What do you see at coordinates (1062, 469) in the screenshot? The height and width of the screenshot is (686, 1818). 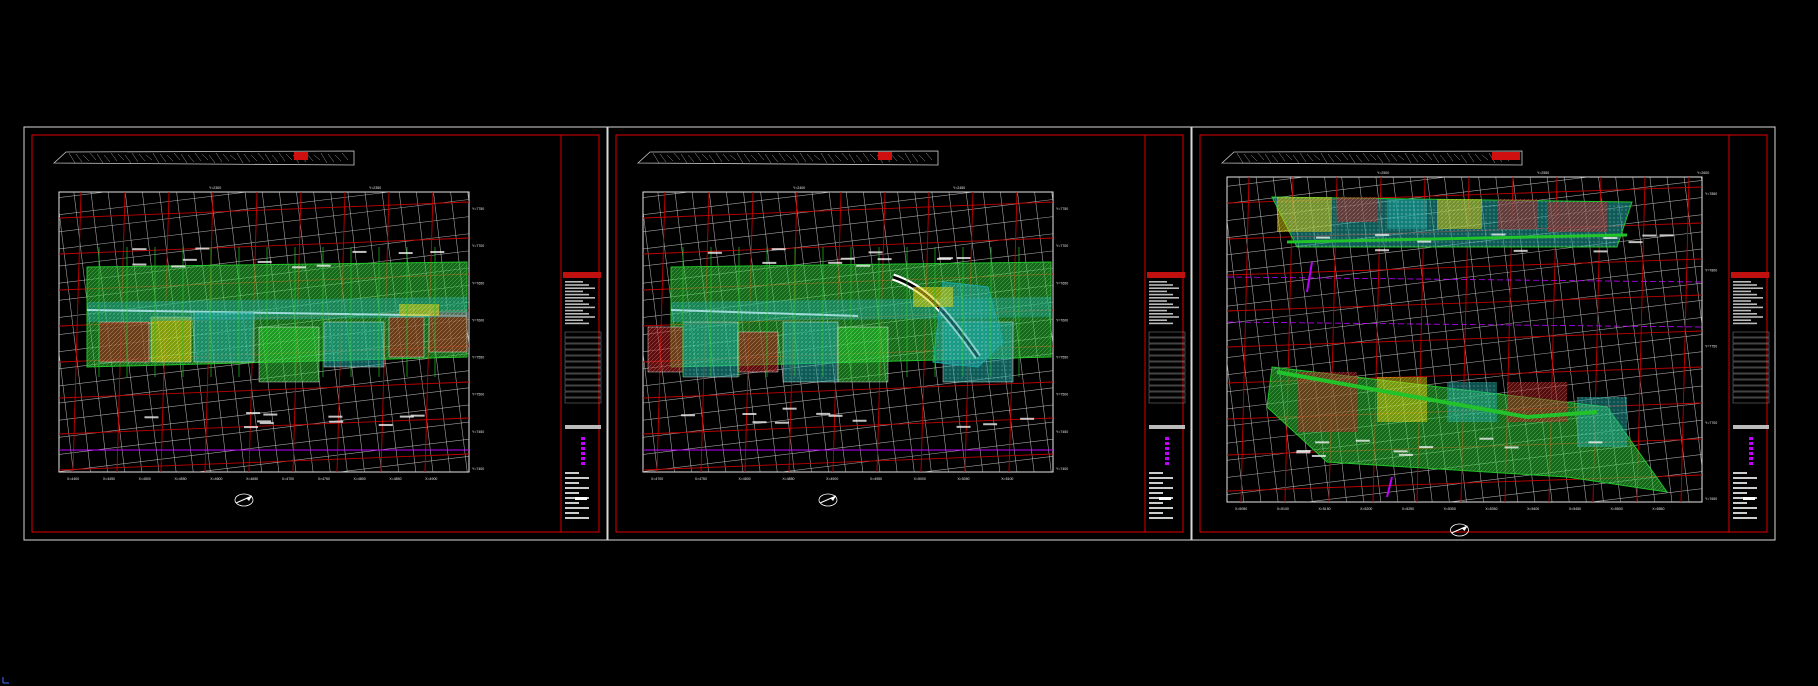 I see `grid-label-right: Y=7400` at bounding box center [1062, 469].